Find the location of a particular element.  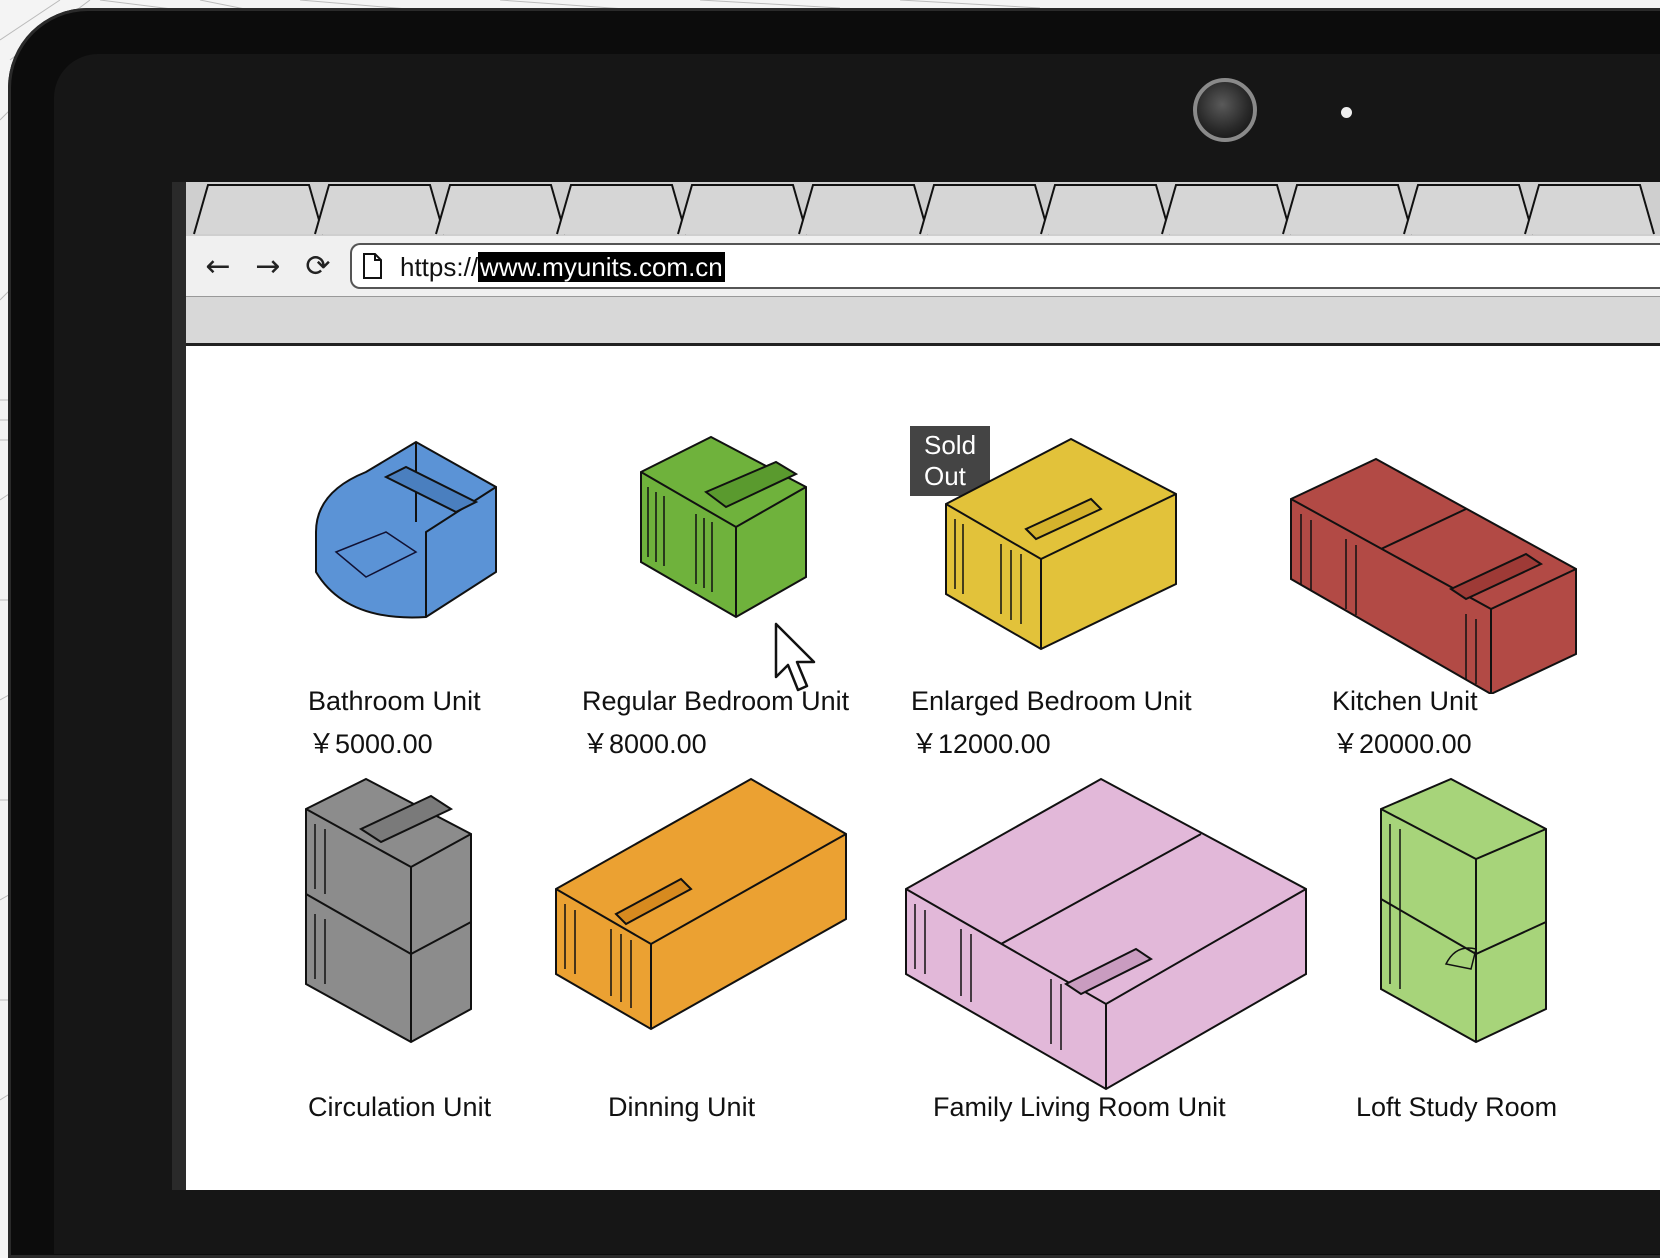

url-host-selected: www.myunits.com.cn is located at coordinates (601, 267).